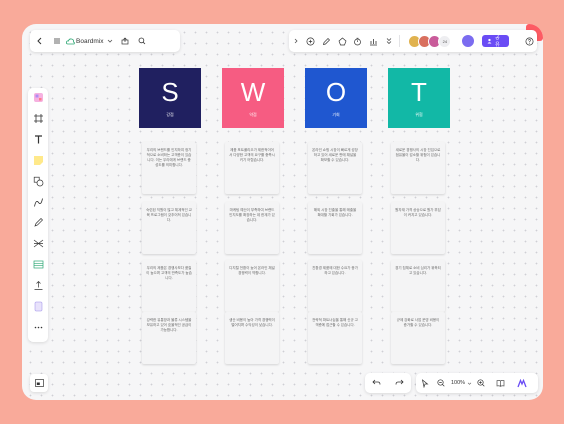 This screenshot has height=424, width=564. Describe the element at coordinates (105, 41) in the screenshot. I see `topbar-left: Boardmix` at that location.